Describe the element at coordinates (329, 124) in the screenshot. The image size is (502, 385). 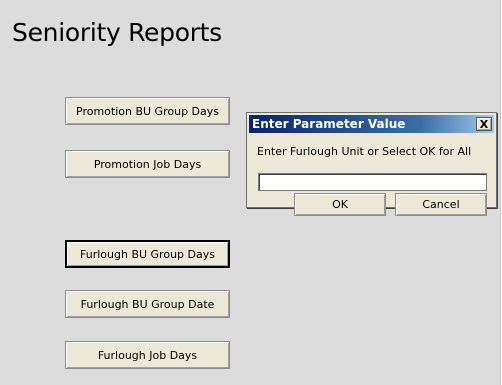
I see `dialog-title: Enter Parameter Value` at that location.